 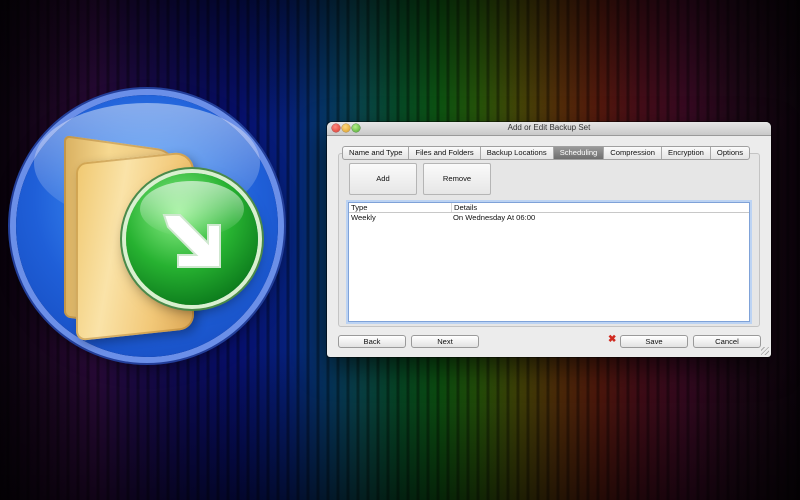 What do you see at coordinates (654, 341) in the screenshot?
I see `save-button: Save` at bounding box center [654, 341].